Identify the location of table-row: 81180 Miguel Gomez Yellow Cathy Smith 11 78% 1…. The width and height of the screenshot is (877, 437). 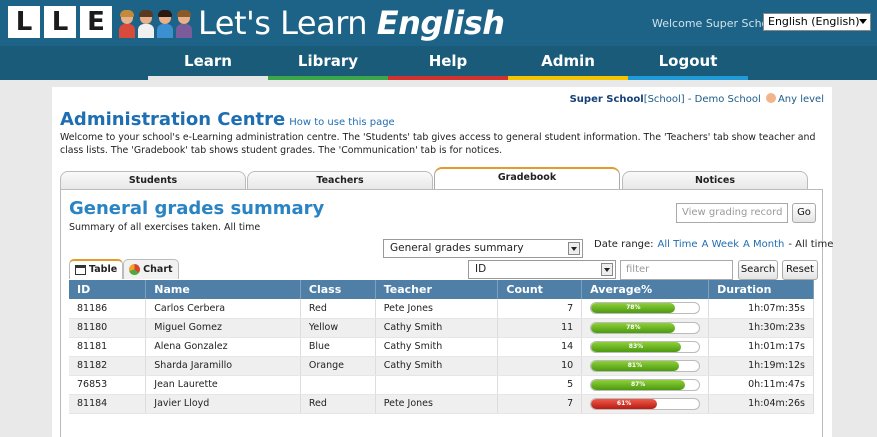
(441, 328).